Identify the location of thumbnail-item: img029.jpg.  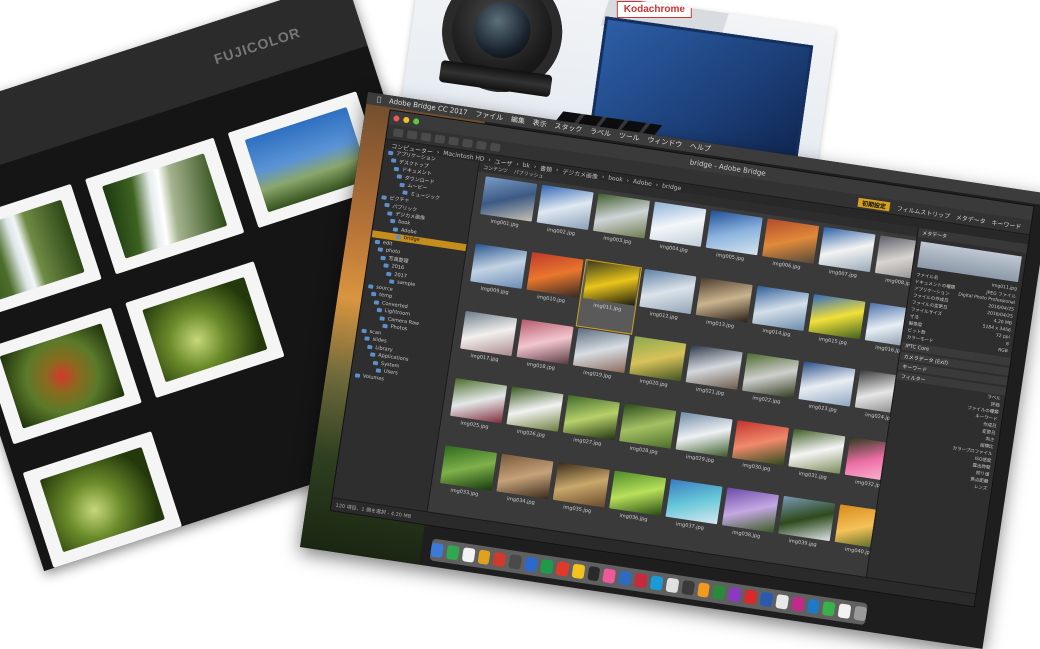
(701, 448).